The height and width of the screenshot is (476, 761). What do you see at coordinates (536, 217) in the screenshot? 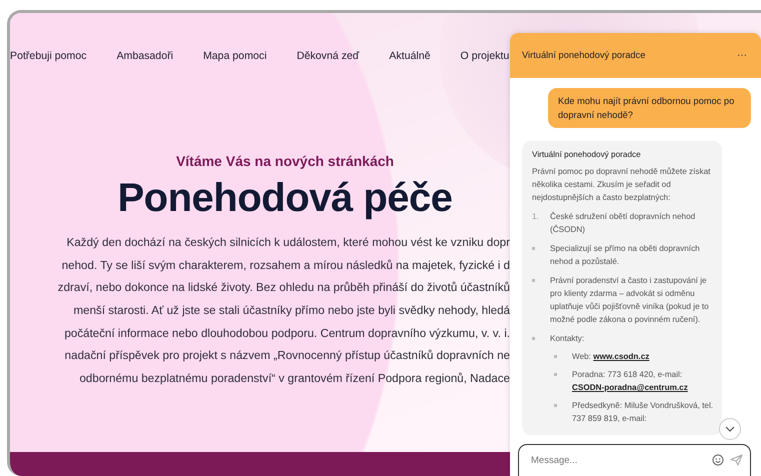
I see `list-number: 1.` at bounding box center [536, 217].